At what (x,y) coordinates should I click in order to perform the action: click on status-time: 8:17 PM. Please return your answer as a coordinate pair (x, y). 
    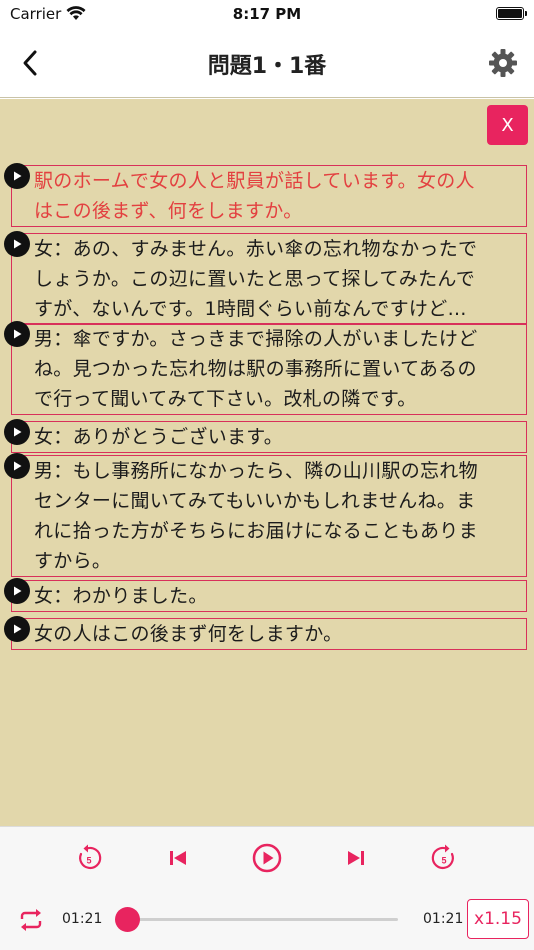
    Looking at the image, I should click on (267, 14).